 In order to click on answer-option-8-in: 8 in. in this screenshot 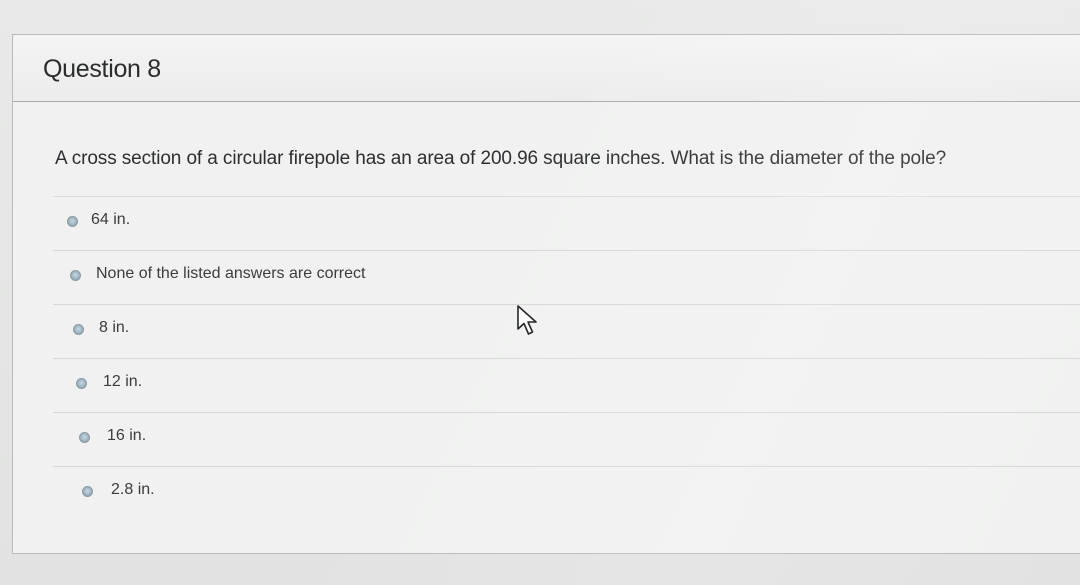, I will do `click(566, 331)`.